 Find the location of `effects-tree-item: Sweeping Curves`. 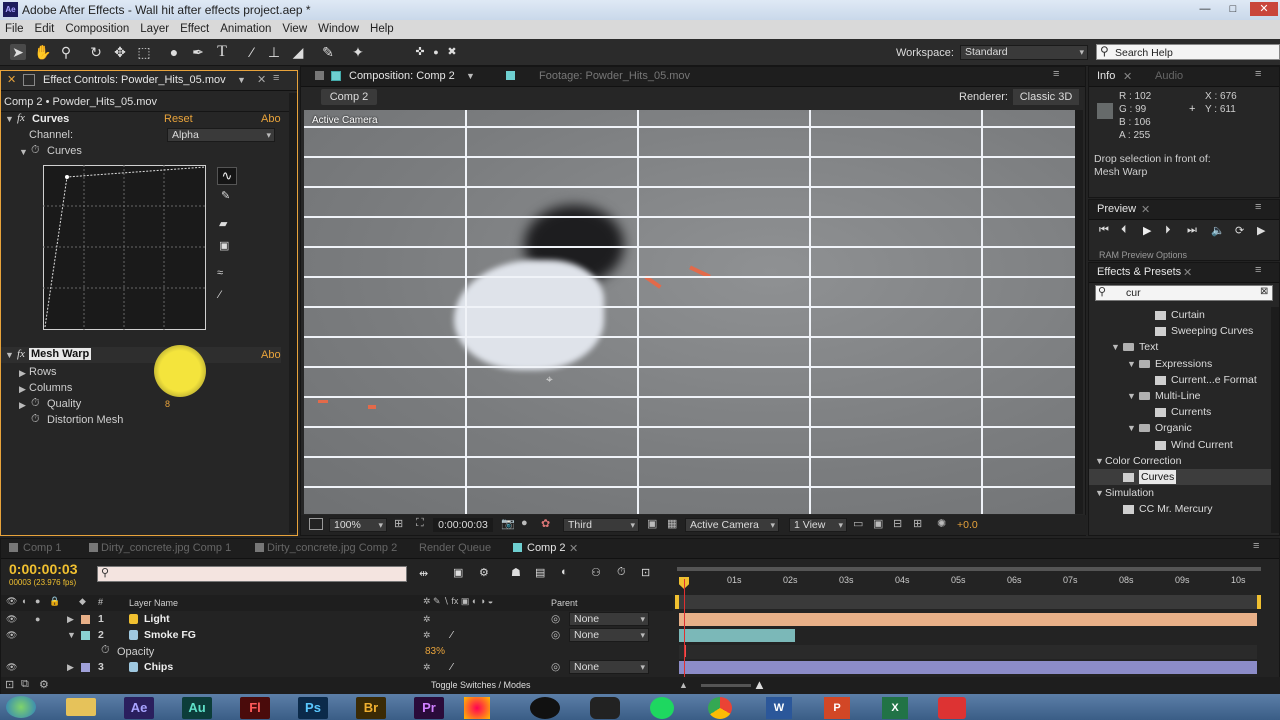

effects-tree-item: Sweeping Curves is located at coordinates (1180, 331).